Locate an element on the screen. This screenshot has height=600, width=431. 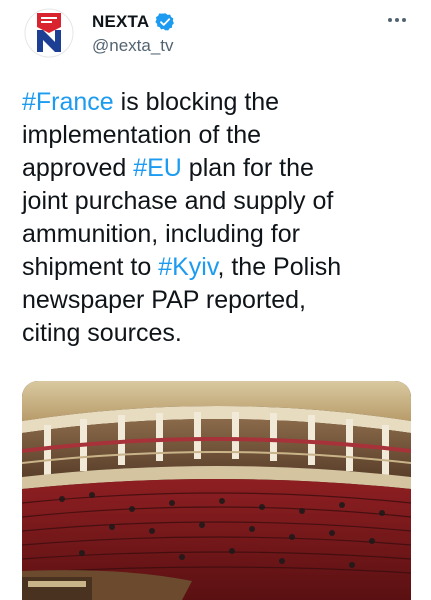
tweet-text-segment: joint purchase and supply of is located at coordinates (178, 201).